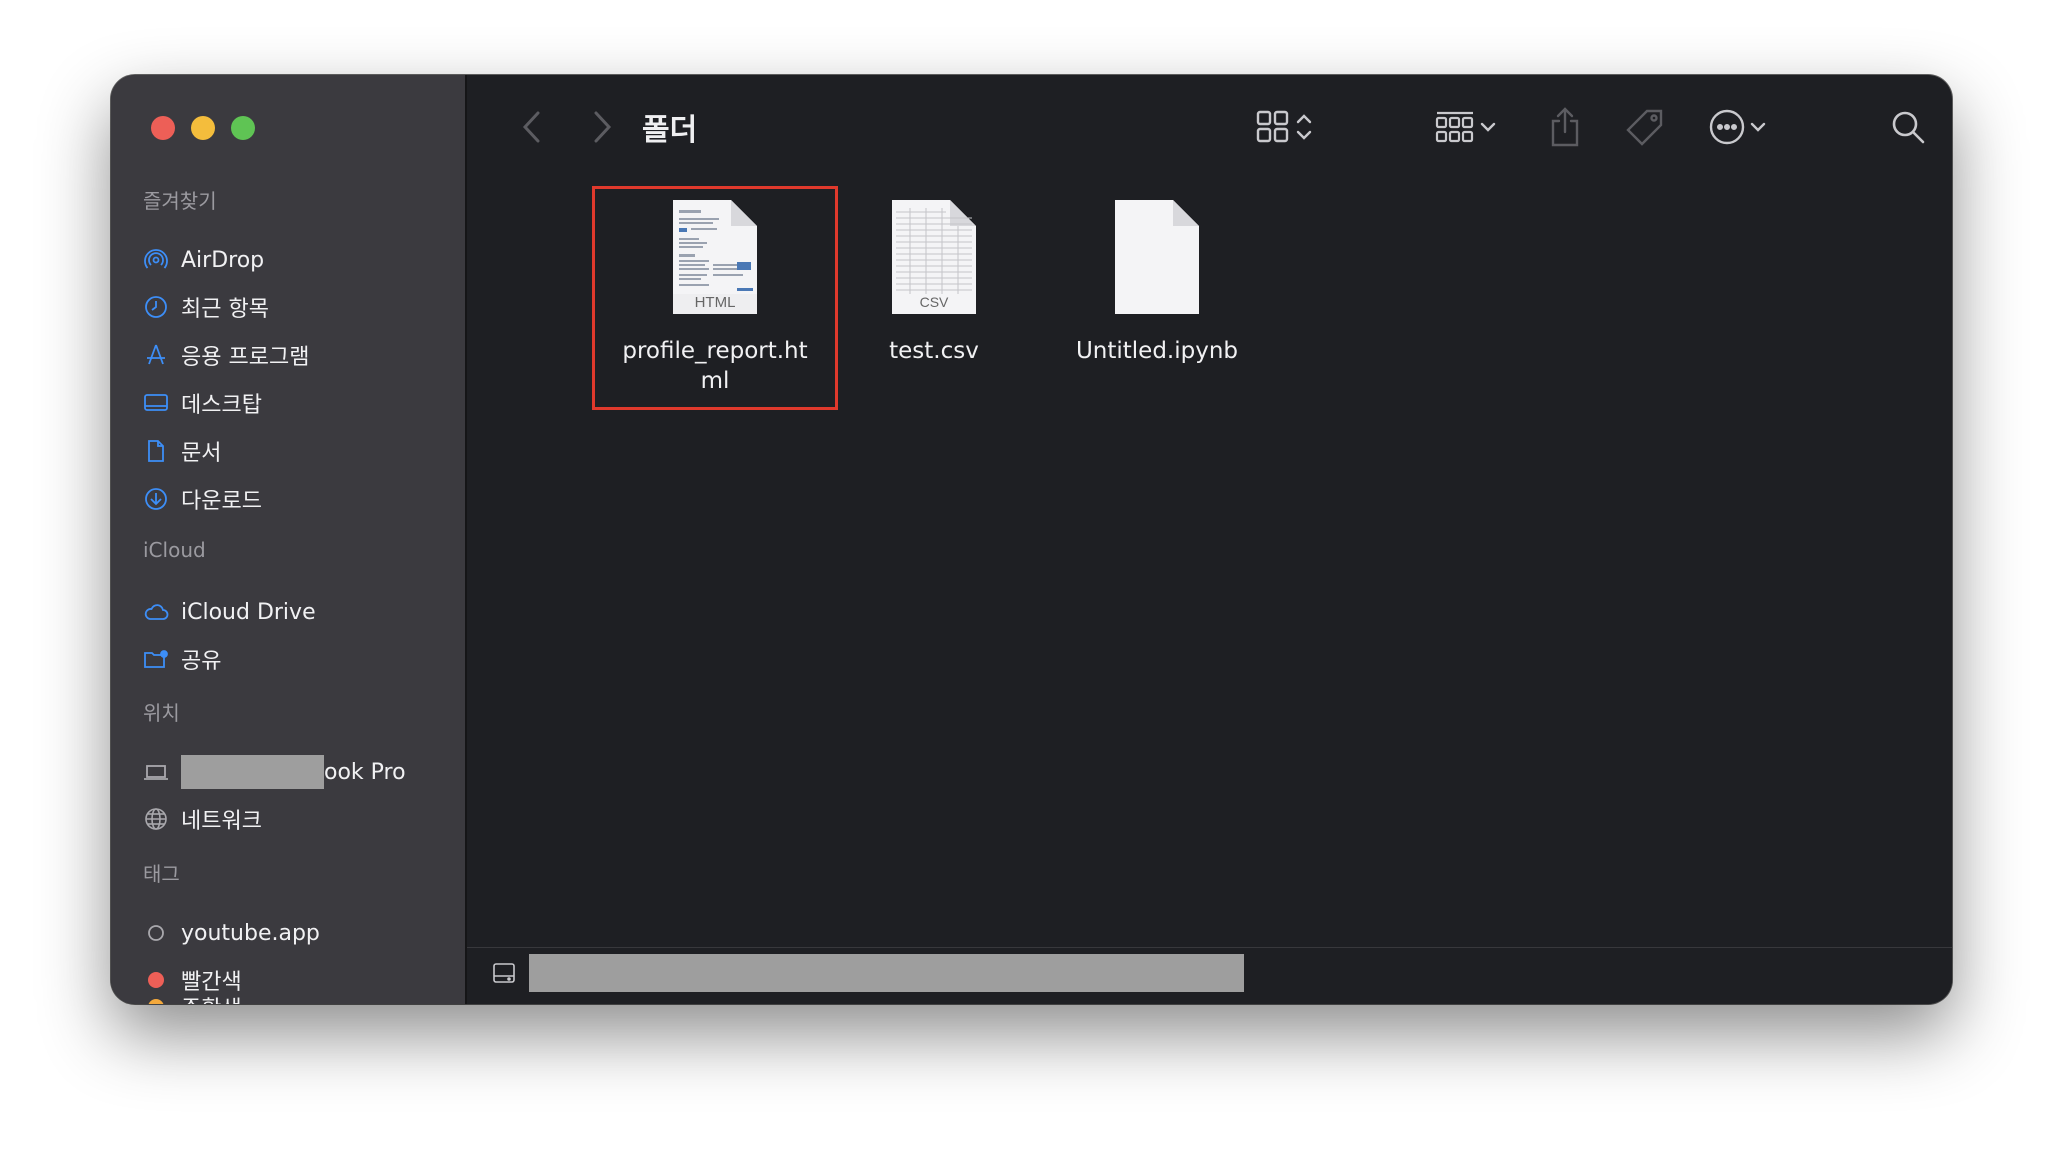 Image resolution: width=2064 pixels, height=1152 pixels. What do you see at coordinates (504, 975) in the screenshot?
I see `hard-drive-icon` at bounding box center [504, 975].